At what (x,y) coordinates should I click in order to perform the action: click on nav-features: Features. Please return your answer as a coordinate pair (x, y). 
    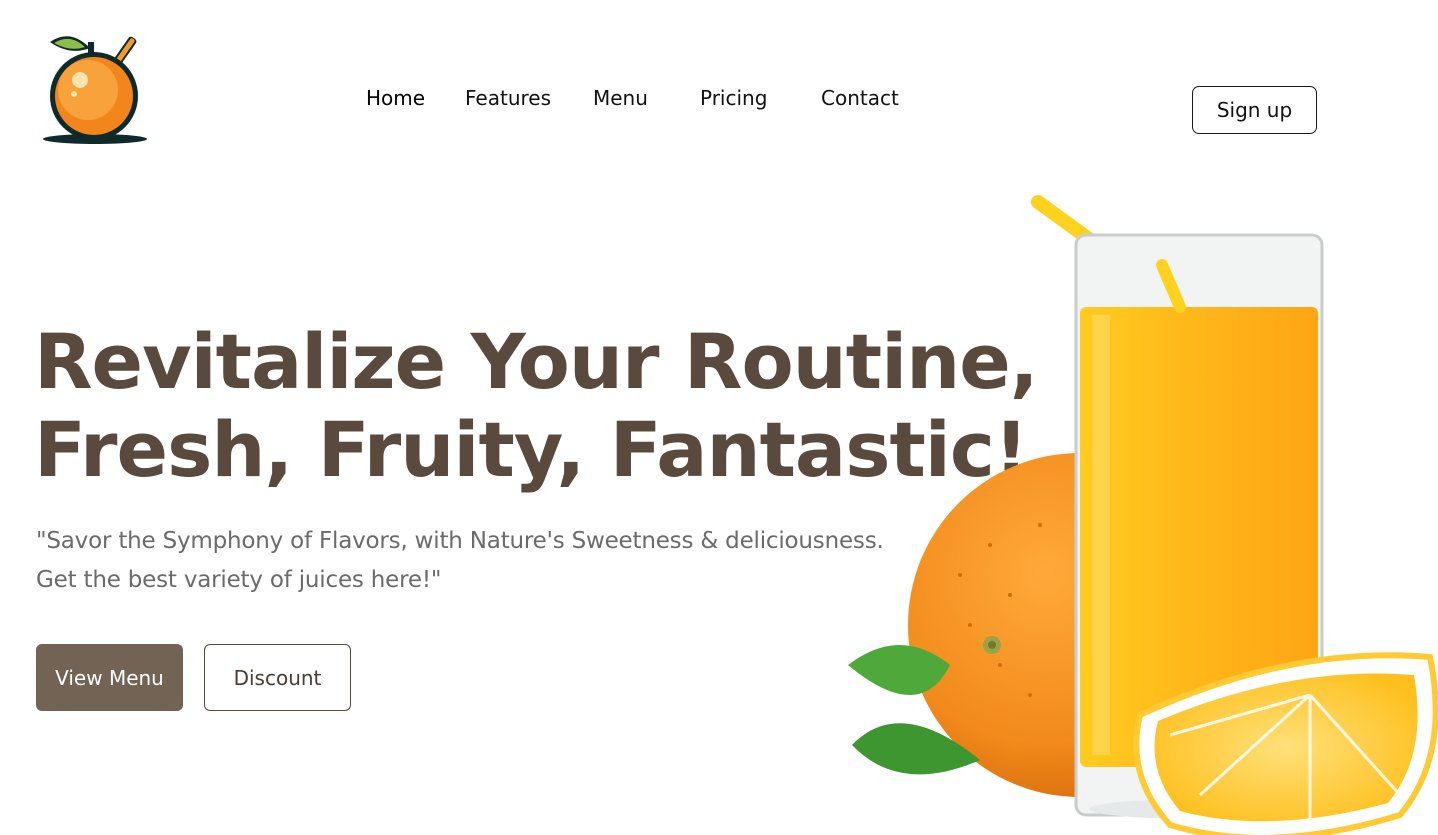
    Looking at the image, I should click on (508, 98).